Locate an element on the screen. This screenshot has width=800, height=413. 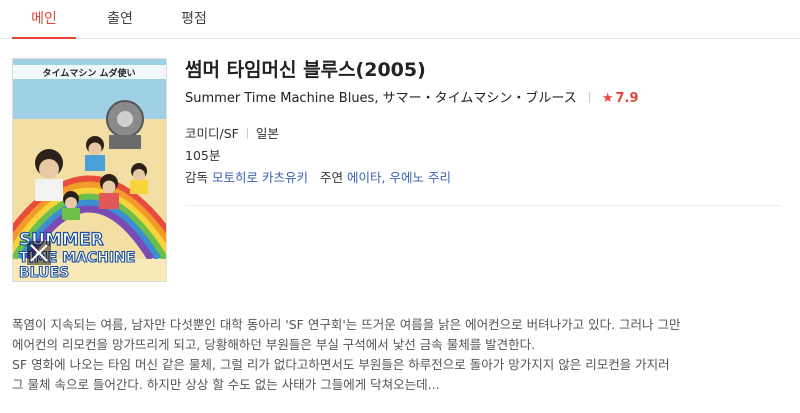
expand-icon is located at coordinates (39, 253).